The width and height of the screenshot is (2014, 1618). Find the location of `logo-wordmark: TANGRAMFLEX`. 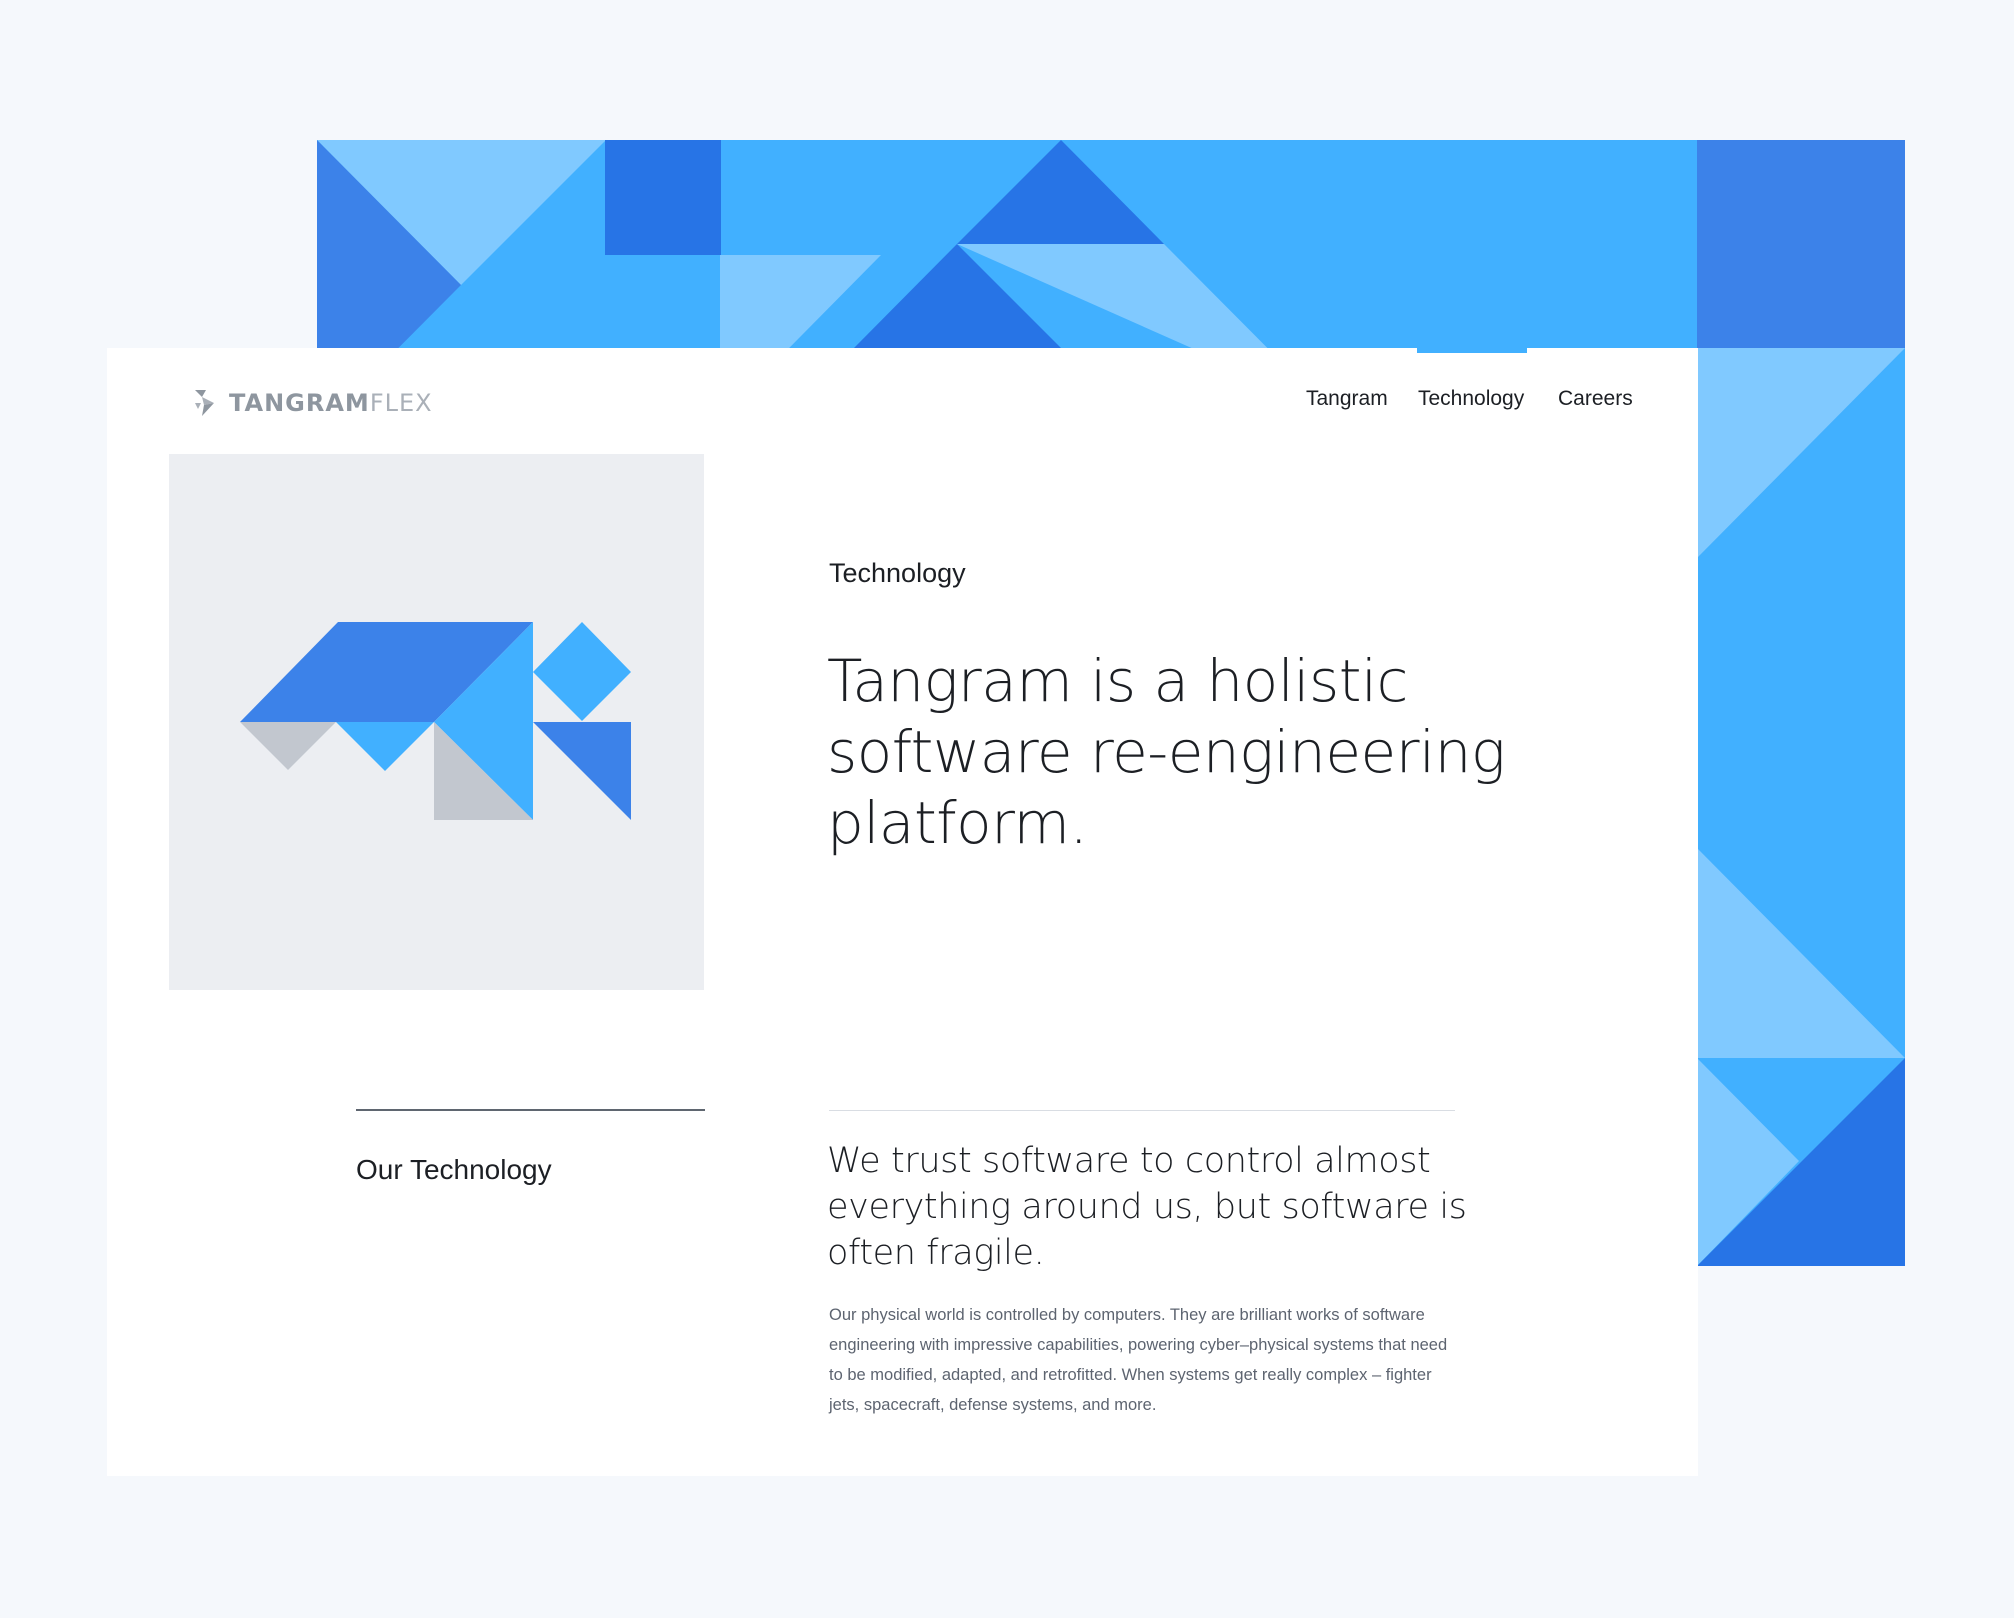

logo-wordmark: TANGRAMFLEX is located at coordinates (331, 403).